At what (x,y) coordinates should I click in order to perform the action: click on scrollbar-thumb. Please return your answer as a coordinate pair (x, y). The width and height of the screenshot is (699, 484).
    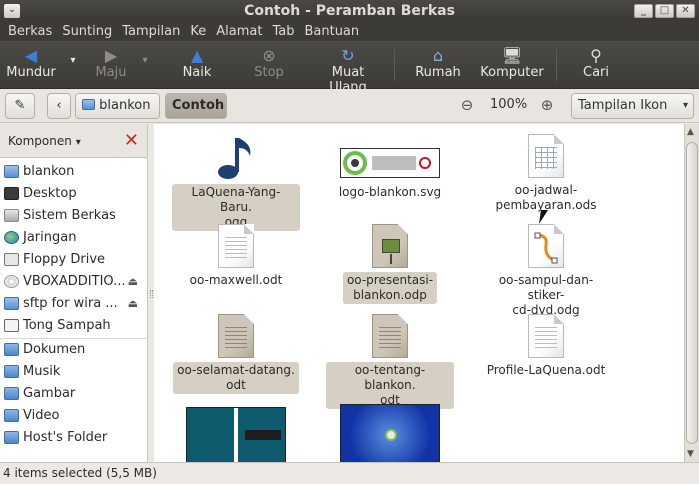
    Looking at the image, I should click on (692, 293).